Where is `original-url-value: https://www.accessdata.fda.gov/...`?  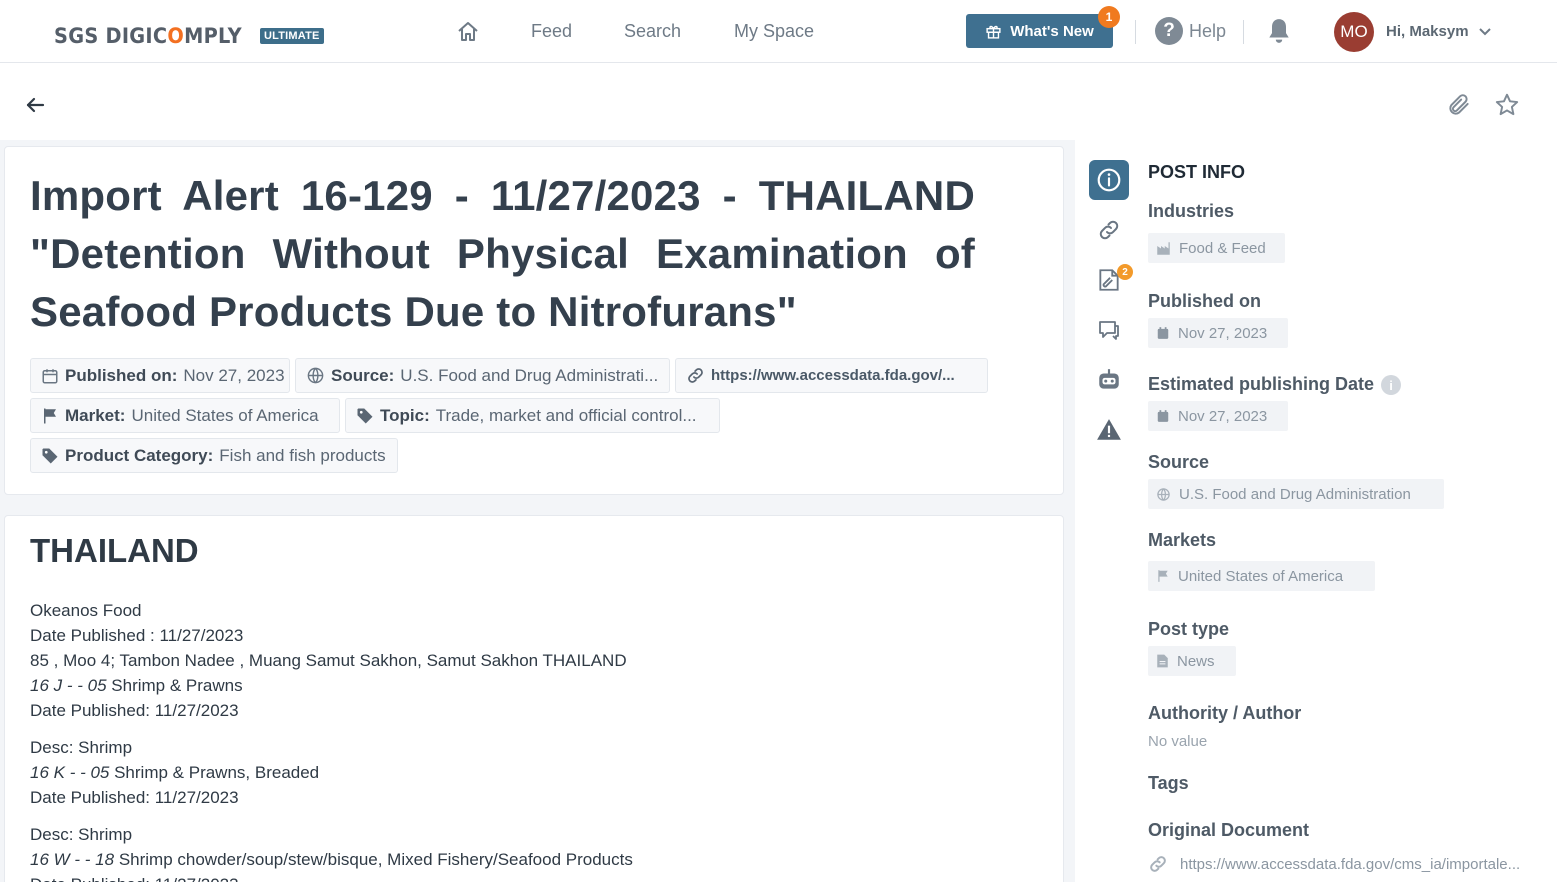 original-url-value: https://www.accessdata.fda.gov/... is located at coordinates (833, 375).